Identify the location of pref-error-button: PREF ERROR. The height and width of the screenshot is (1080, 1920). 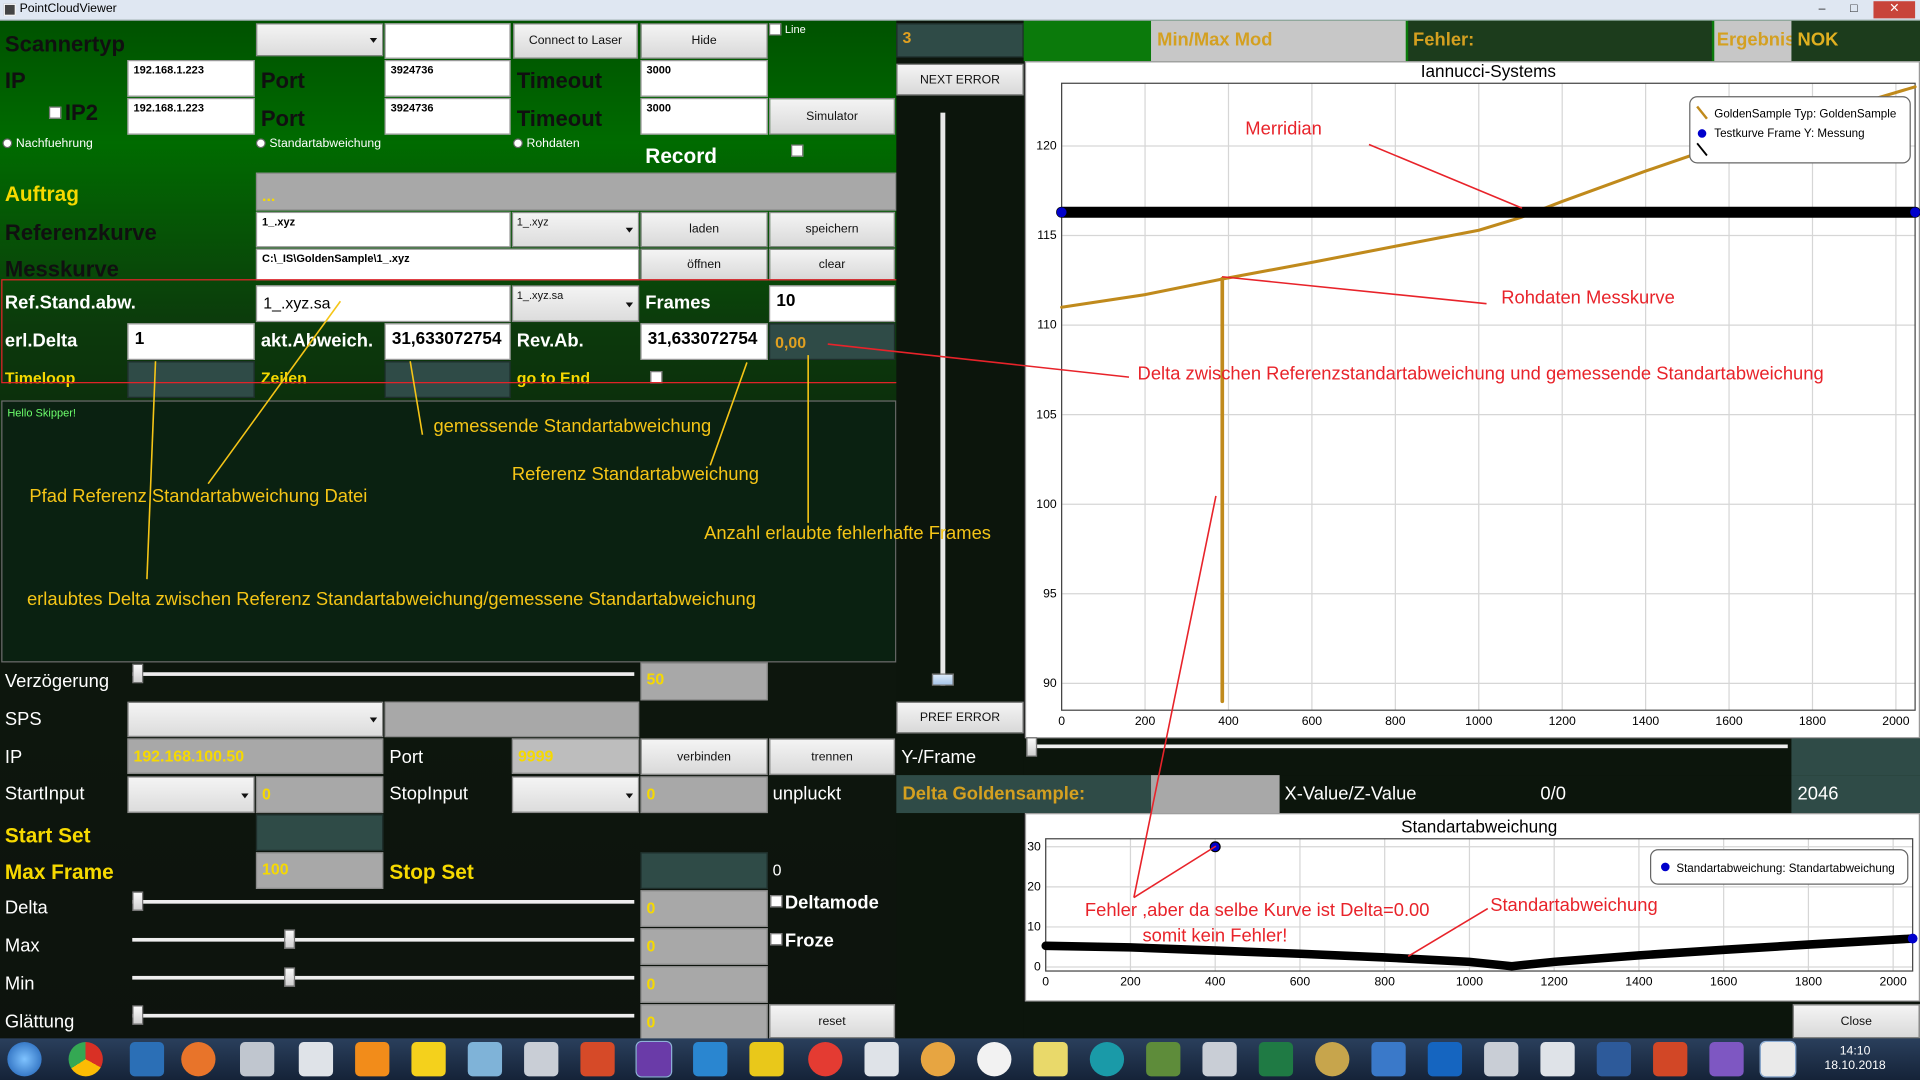
(960, 717).